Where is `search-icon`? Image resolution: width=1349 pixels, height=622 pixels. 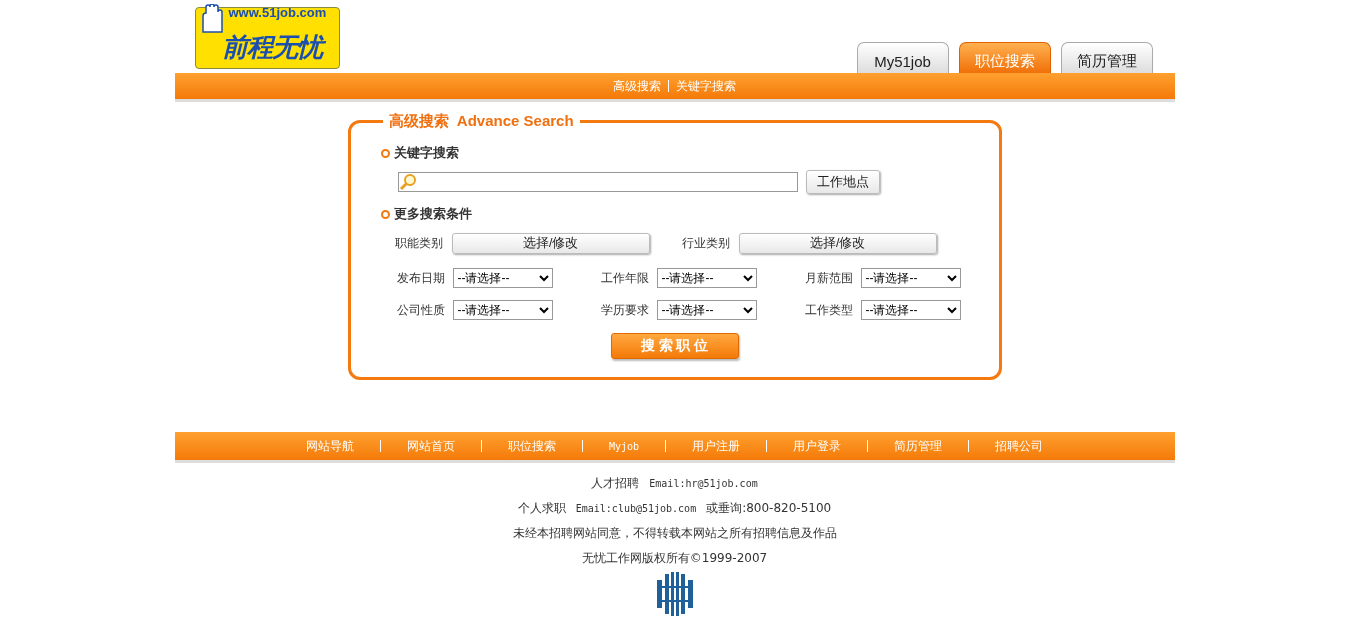
search-icon is located at coordinates (407, 182).